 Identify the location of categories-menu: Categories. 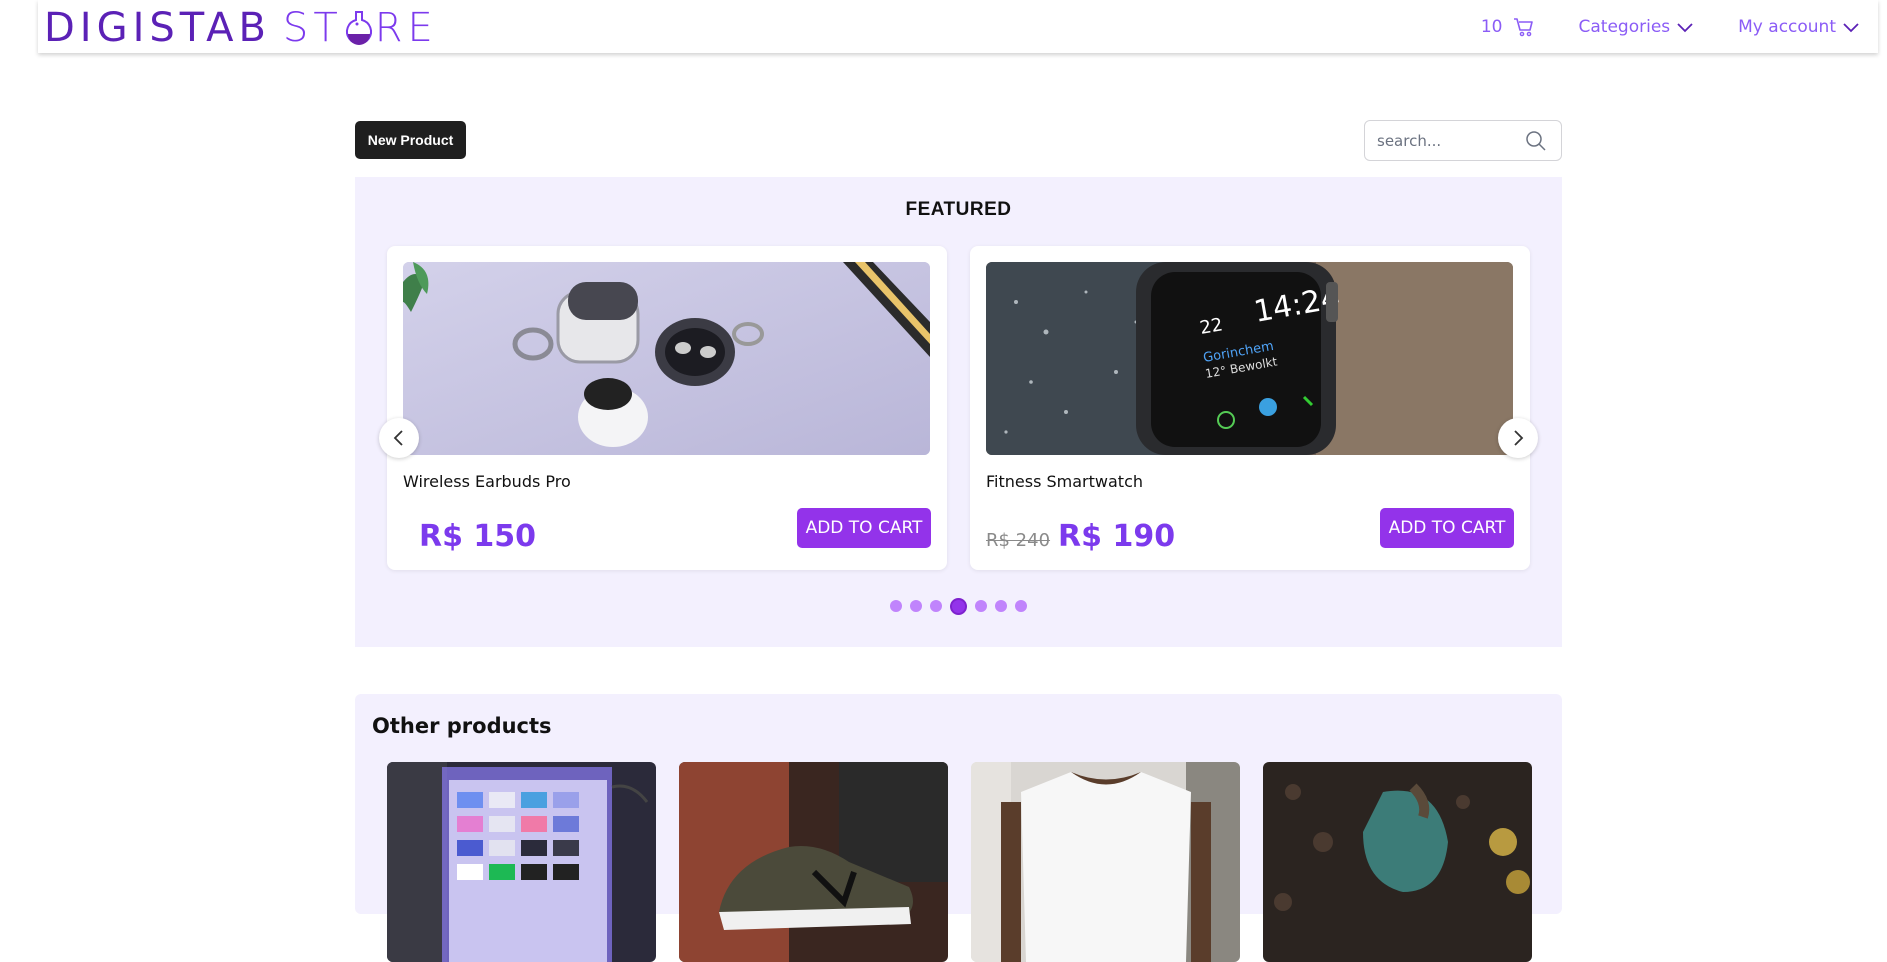
(1637, 27).